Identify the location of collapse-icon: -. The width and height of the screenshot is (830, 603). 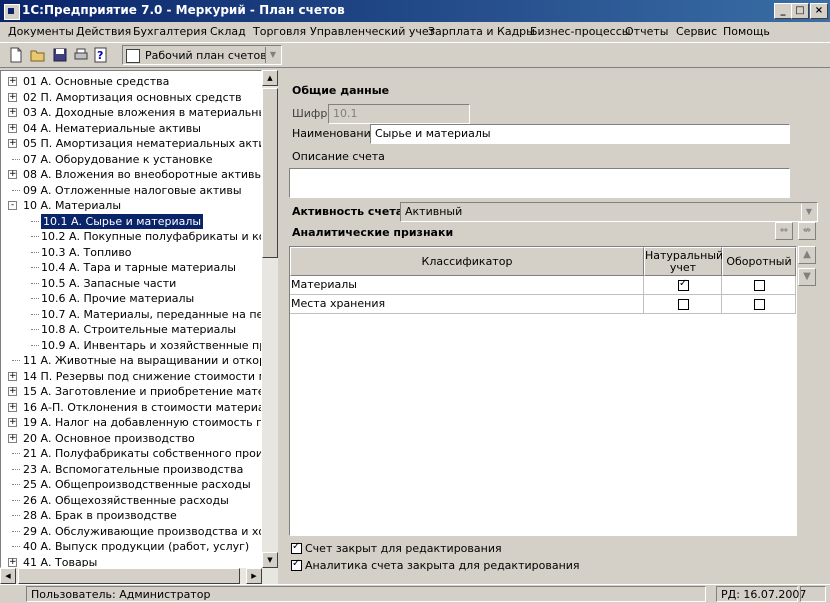
(12, 205).